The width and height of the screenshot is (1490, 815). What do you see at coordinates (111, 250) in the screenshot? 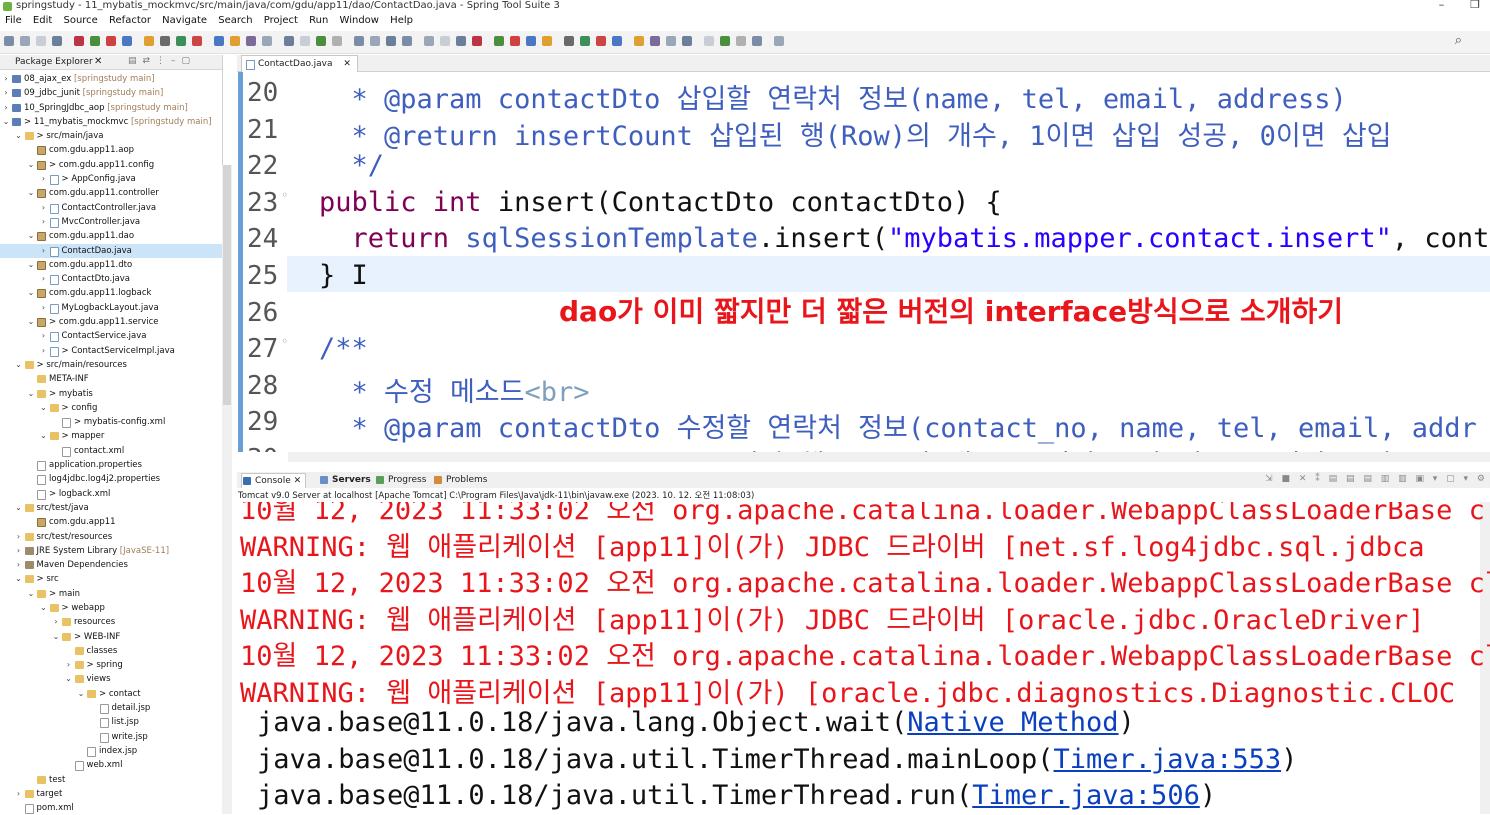
I see `tree-item: › ContactDao.java` at bounding box center [111, 250].